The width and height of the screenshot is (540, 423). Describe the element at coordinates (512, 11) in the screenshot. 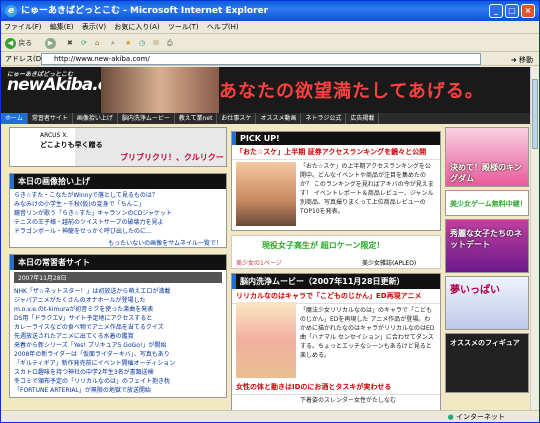

I see `maximize-button: □` at that location.